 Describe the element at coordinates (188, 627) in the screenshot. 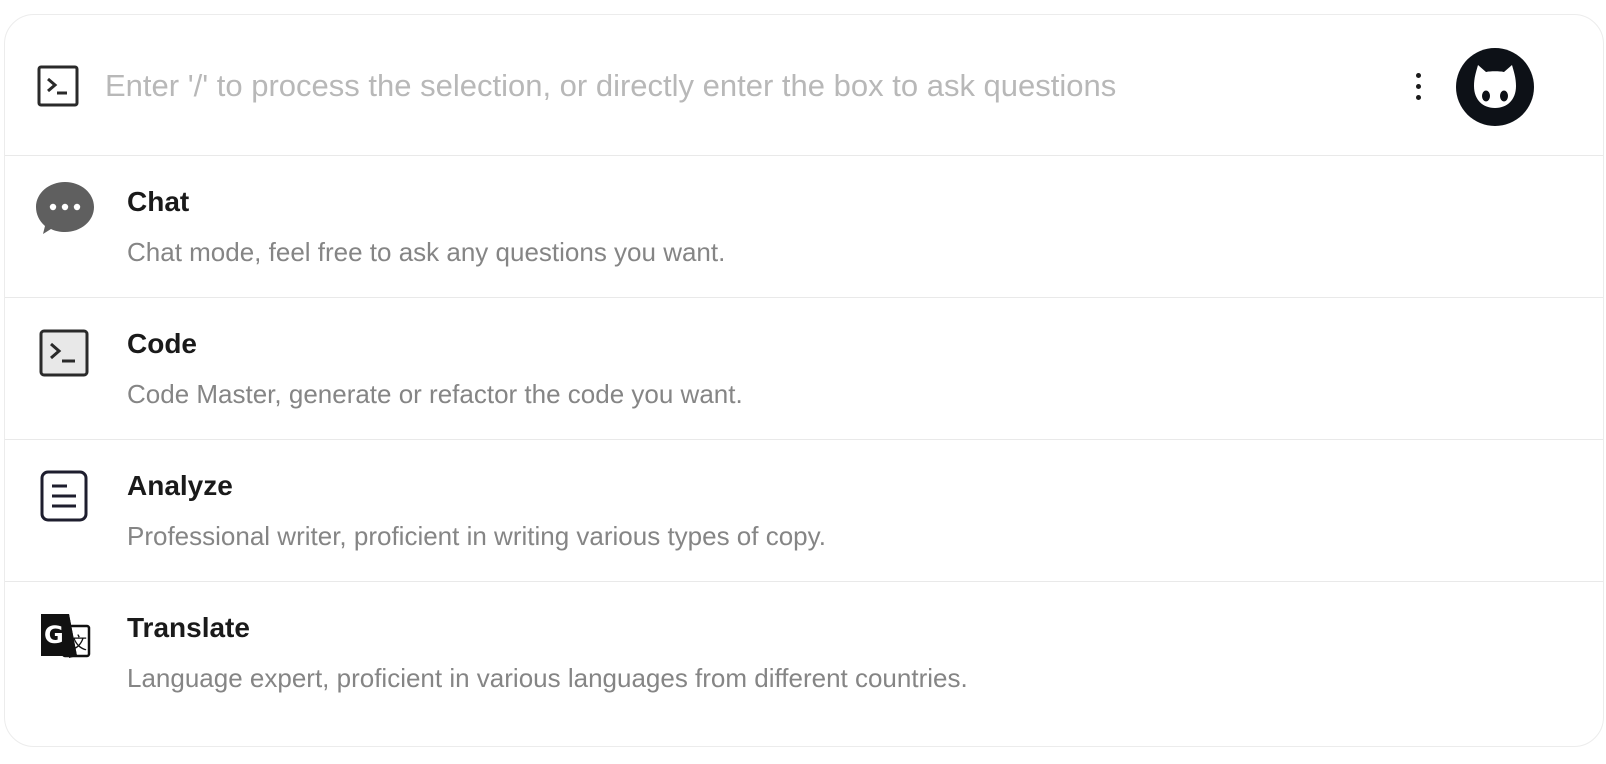

I see `mode-title: Translate` at that location.